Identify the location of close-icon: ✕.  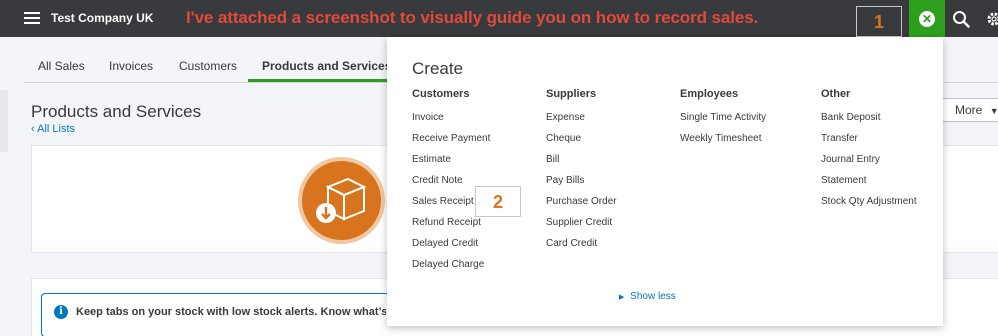
(927, 19).